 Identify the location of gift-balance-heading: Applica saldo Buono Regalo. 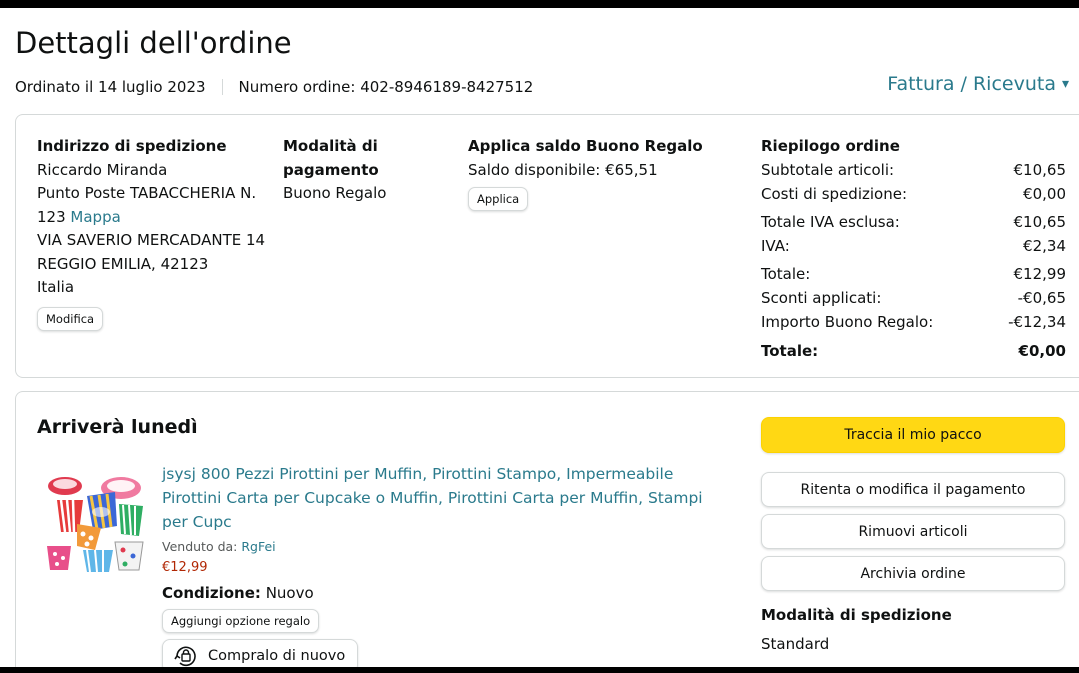
(585, 146).